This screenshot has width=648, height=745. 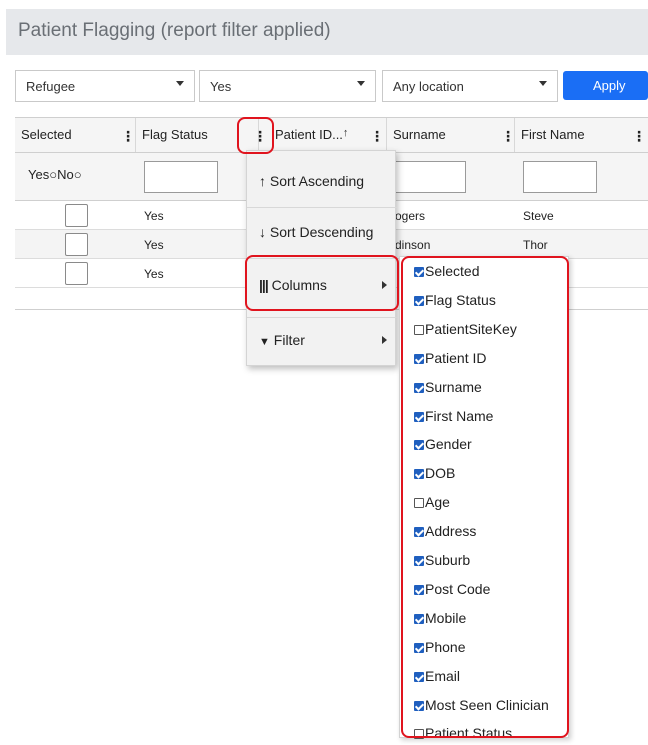 What do you see at coordinates (448, 389) in the screenshot?
I see `column-toggle: Surname` at bounding box center [448, 389].